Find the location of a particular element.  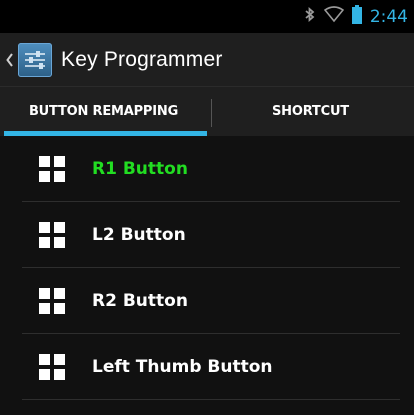

tab-label: BUTTON REMAPPING is located at coordinates (103, 111).